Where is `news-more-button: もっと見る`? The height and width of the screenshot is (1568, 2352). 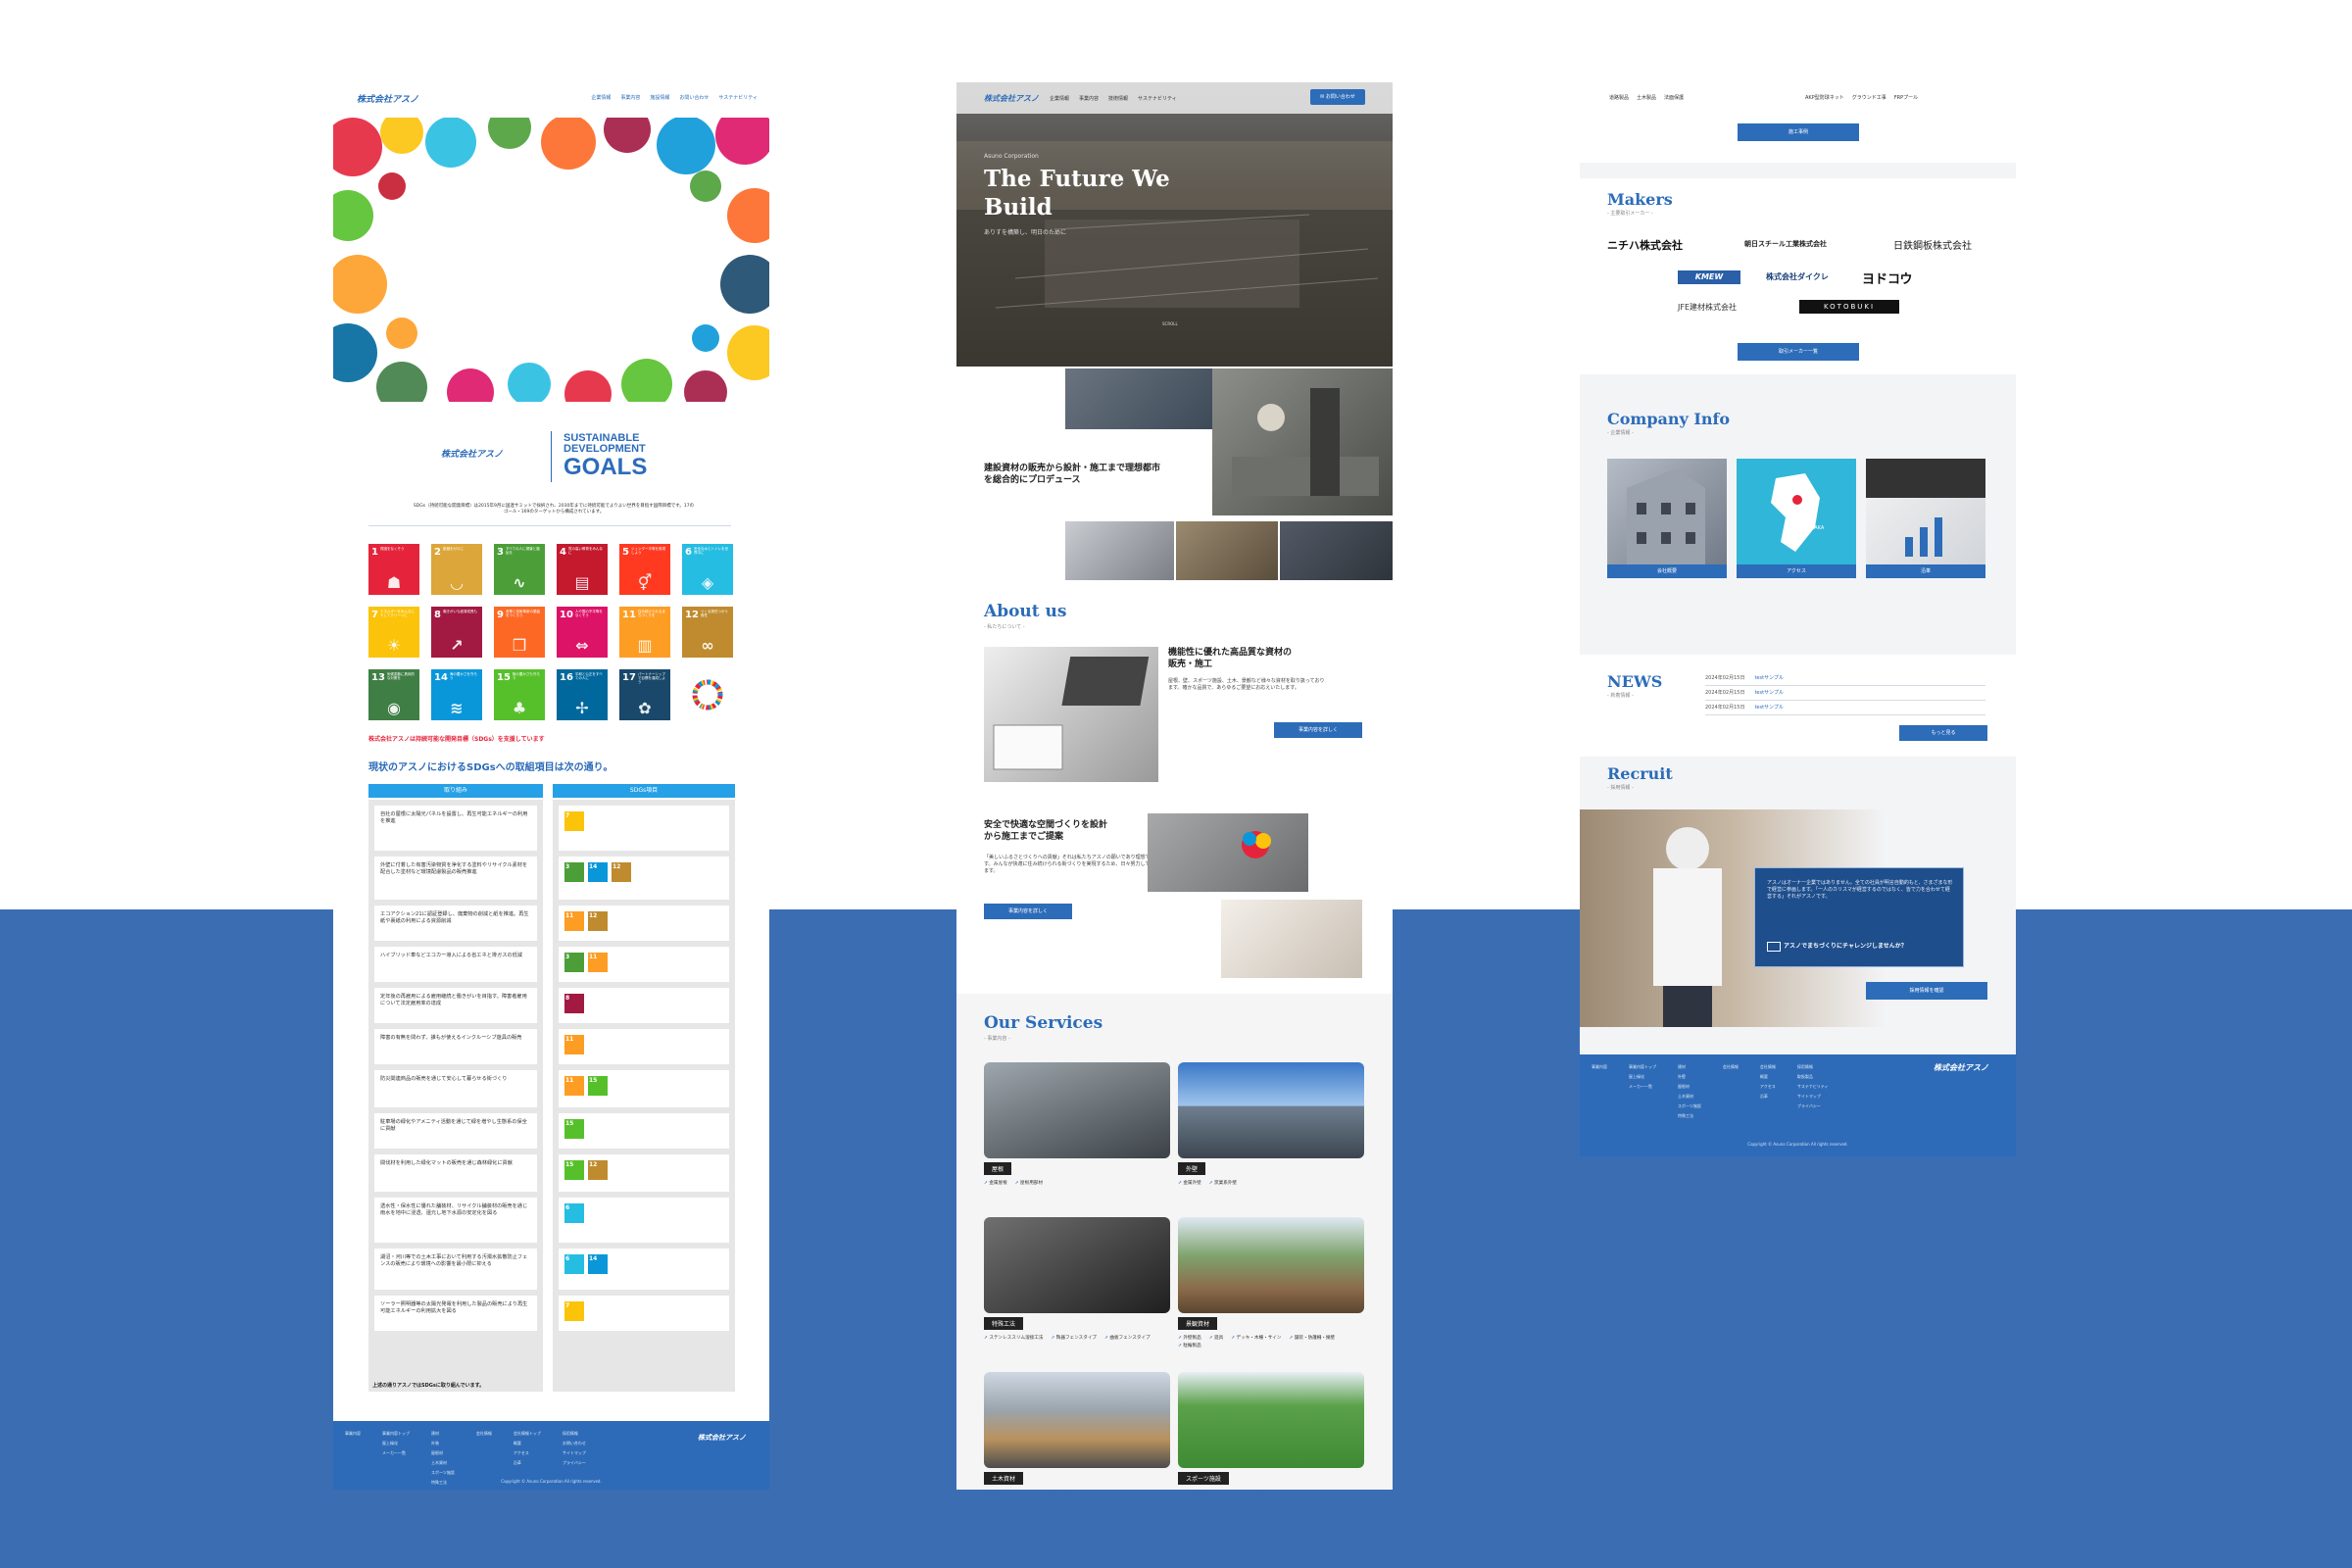
news-more-button: もっと見る is located at coordinates (1943, 733).